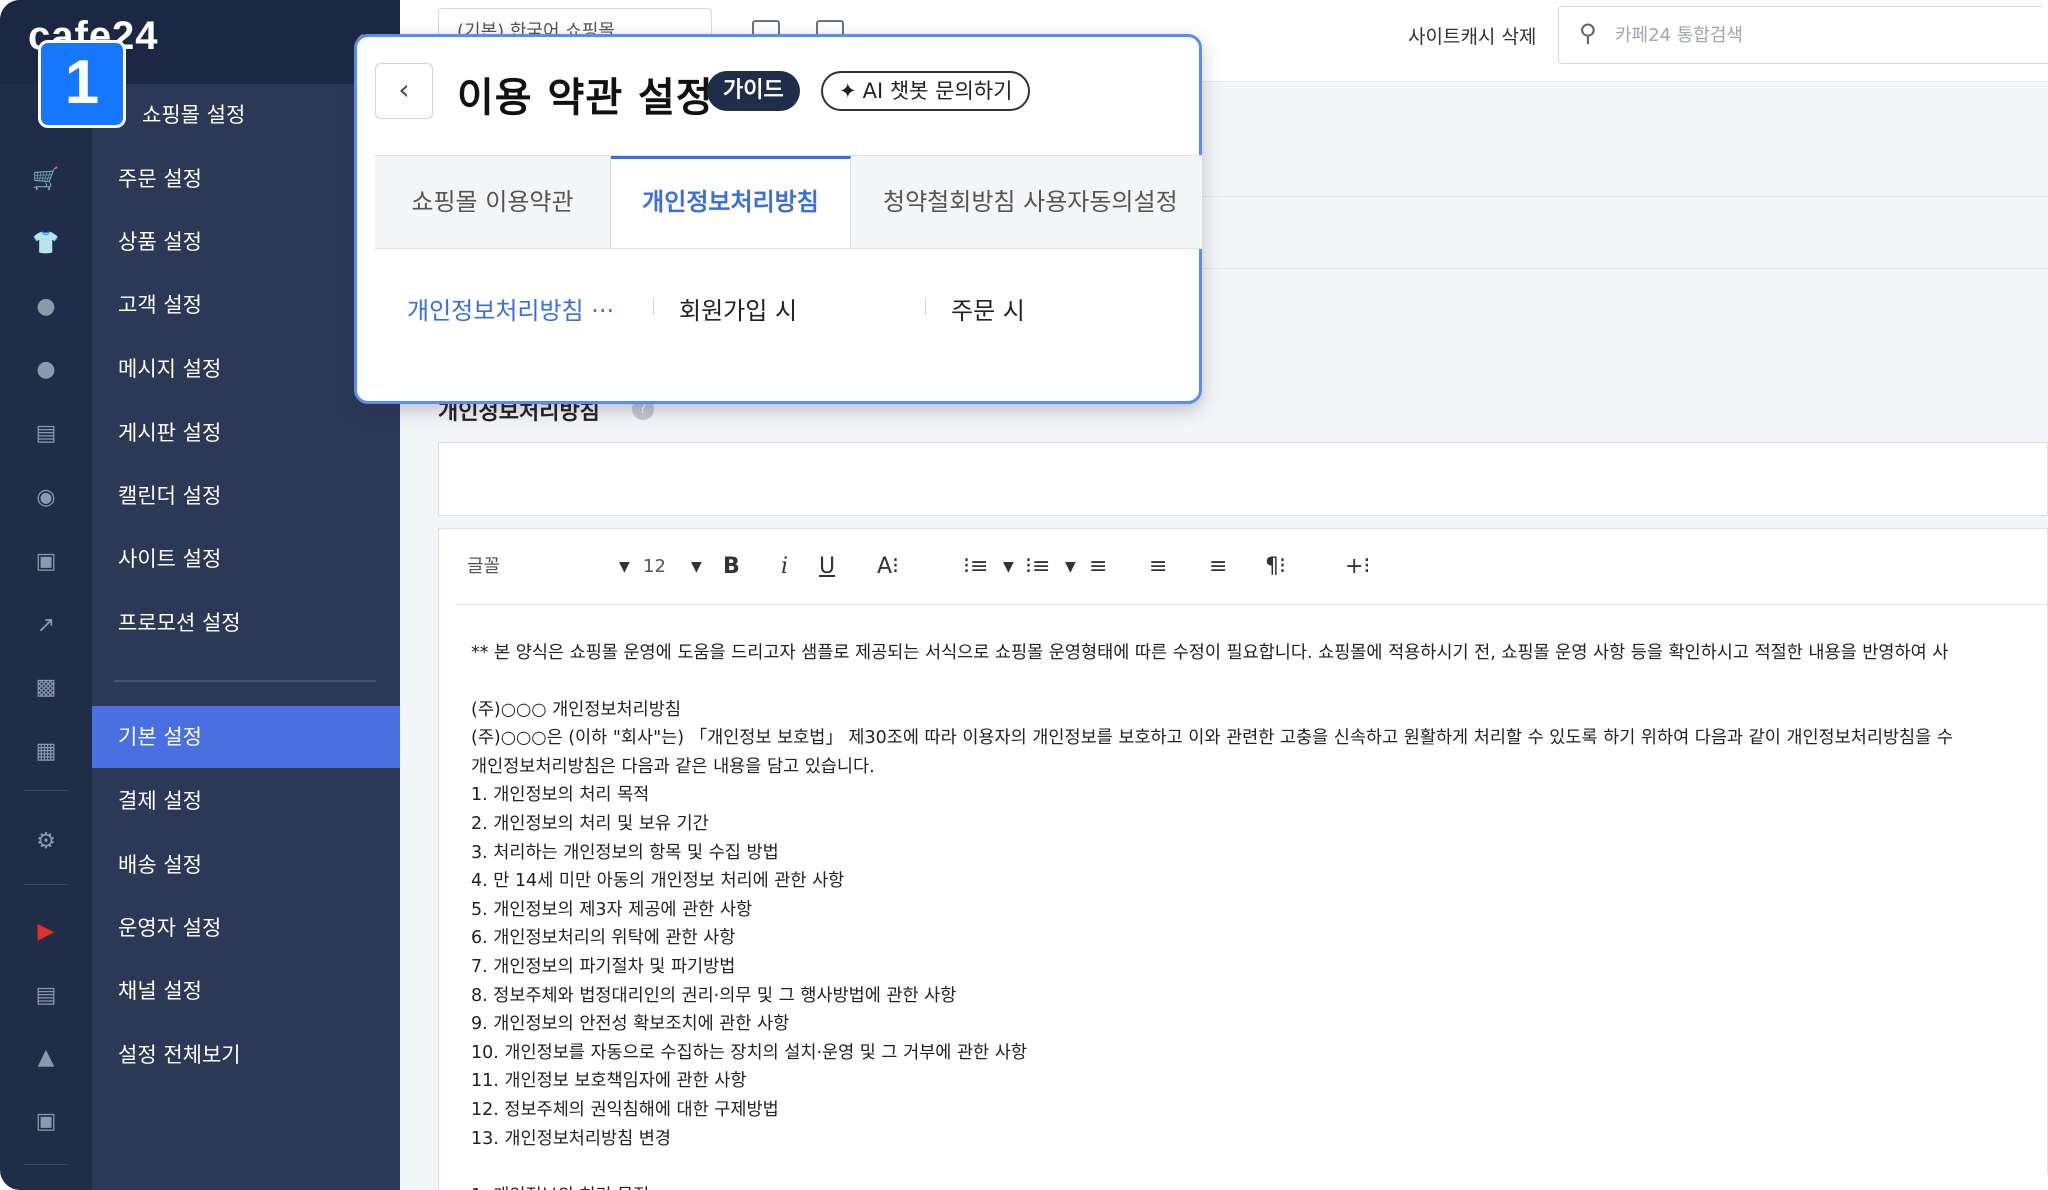  Describe the element at coordinates (753, 91) in the screenshot. I see `guide-button: 가이드` at that location.